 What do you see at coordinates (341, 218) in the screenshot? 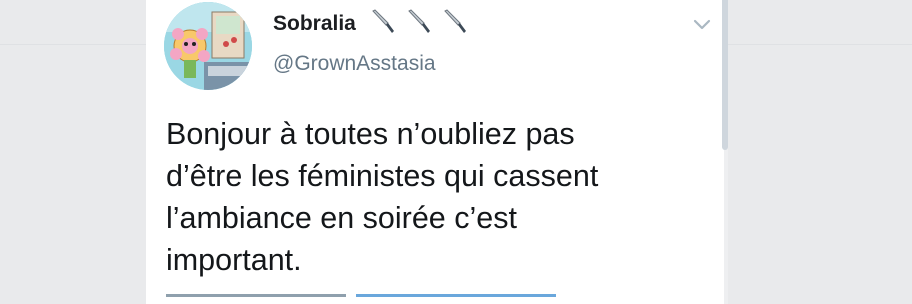
I see `tweet-text-line: l’ambiance en soirée c’est` at bounding box center [341, 218].